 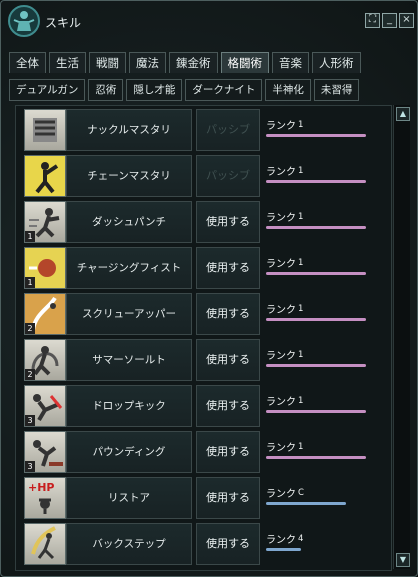 What do you see at coordinates (372, 20) in the screenshot?
I see `resize-button: ⛶` at bounding box center [372, 20].